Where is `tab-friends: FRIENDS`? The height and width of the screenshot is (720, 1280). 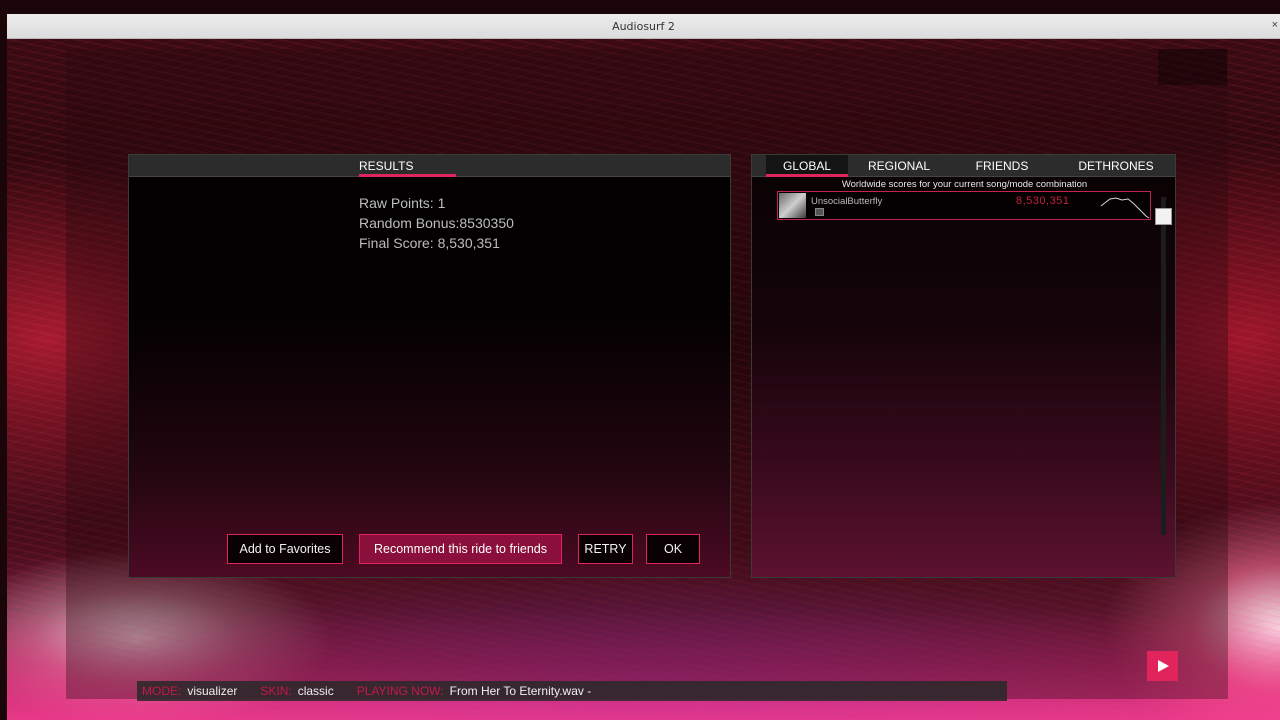 tab-friends: FRIENDS is located at coordinates (1002, 166).